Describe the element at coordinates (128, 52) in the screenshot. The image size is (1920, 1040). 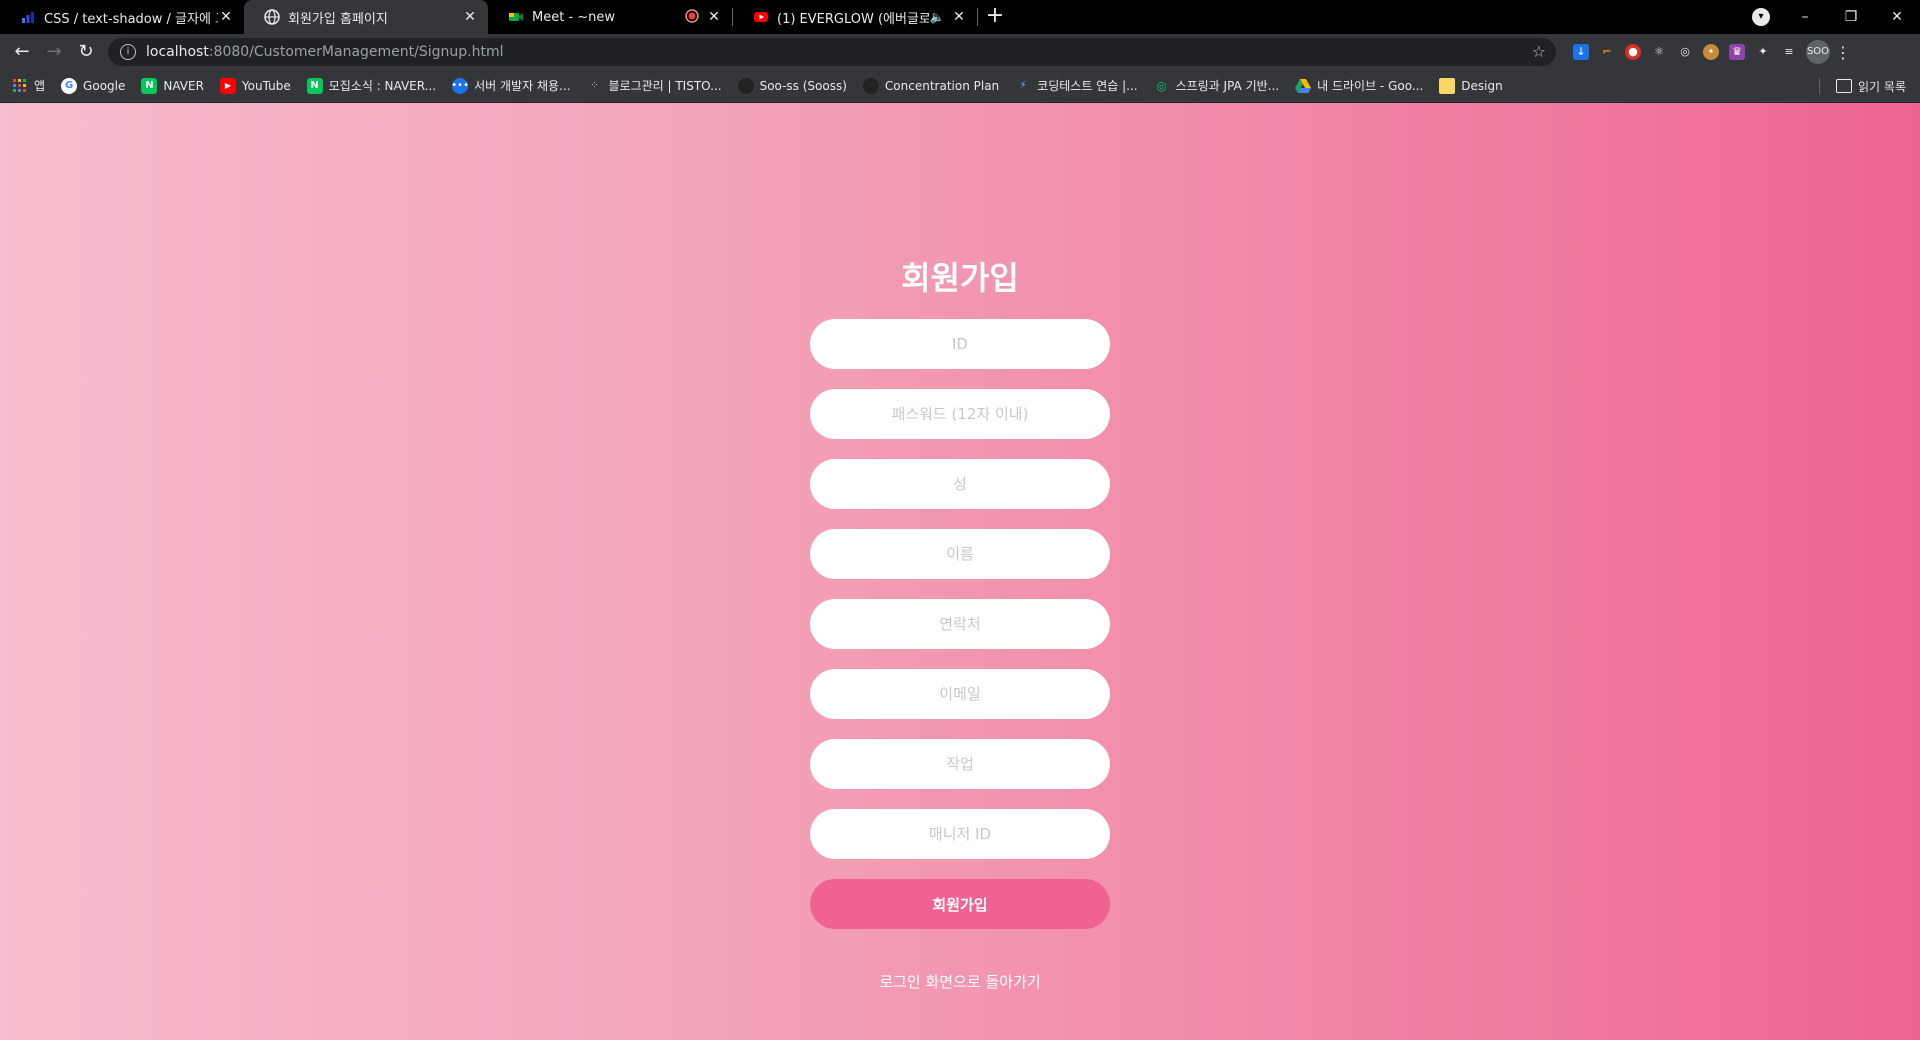
I see `info-icon: i` at that location.